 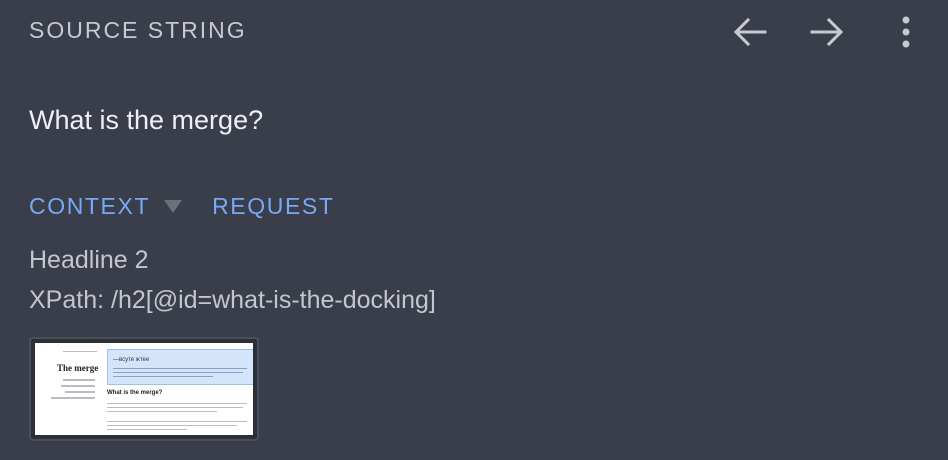 I want to click on screenshot-thumbnail: The merge —всуте жтее What is the merge?, so click(x=144, y=389).